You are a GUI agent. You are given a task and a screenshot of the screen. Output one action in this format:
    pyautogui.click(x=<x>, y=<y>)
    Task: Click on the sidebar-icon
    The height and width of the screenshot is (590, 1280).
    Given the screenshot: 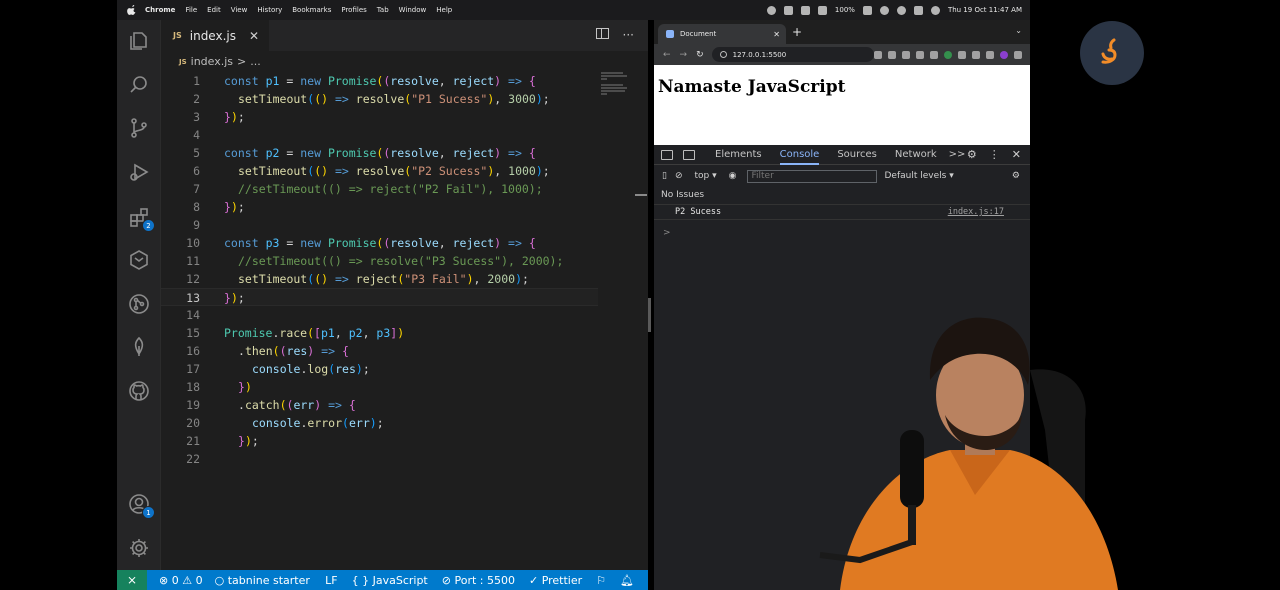 What is the action you would take?
    pyautogui.click(x=990, y=54)
    